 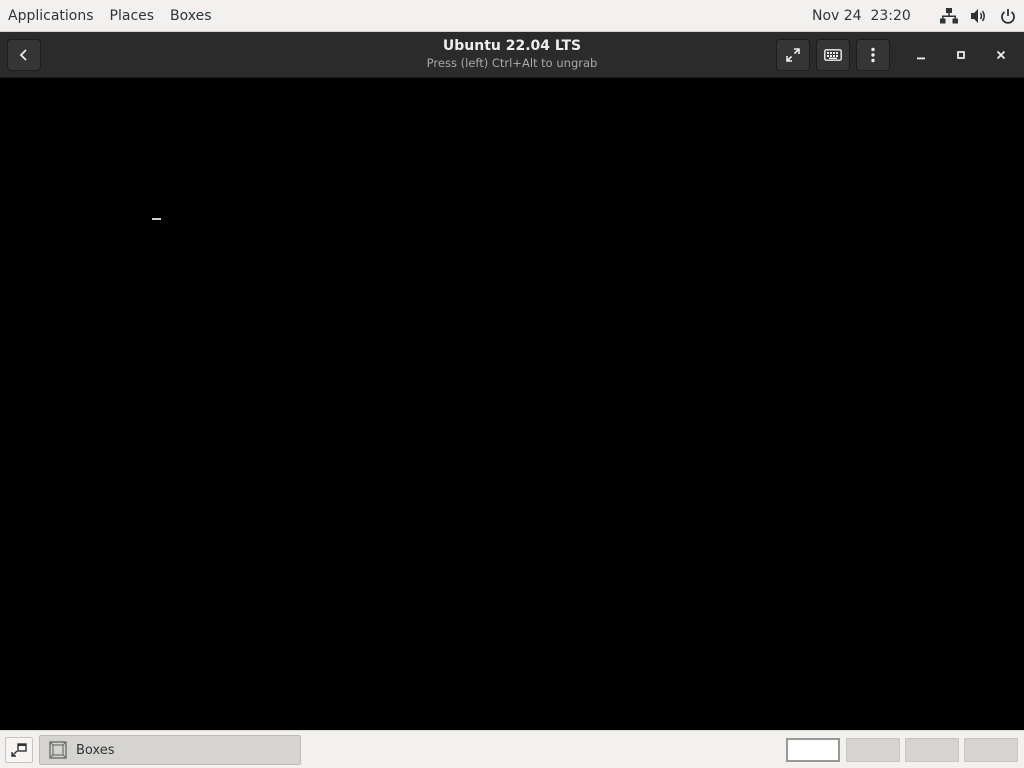 I want to click on taskbar-item-boxes: Boxes, so click(x=170, y=750).